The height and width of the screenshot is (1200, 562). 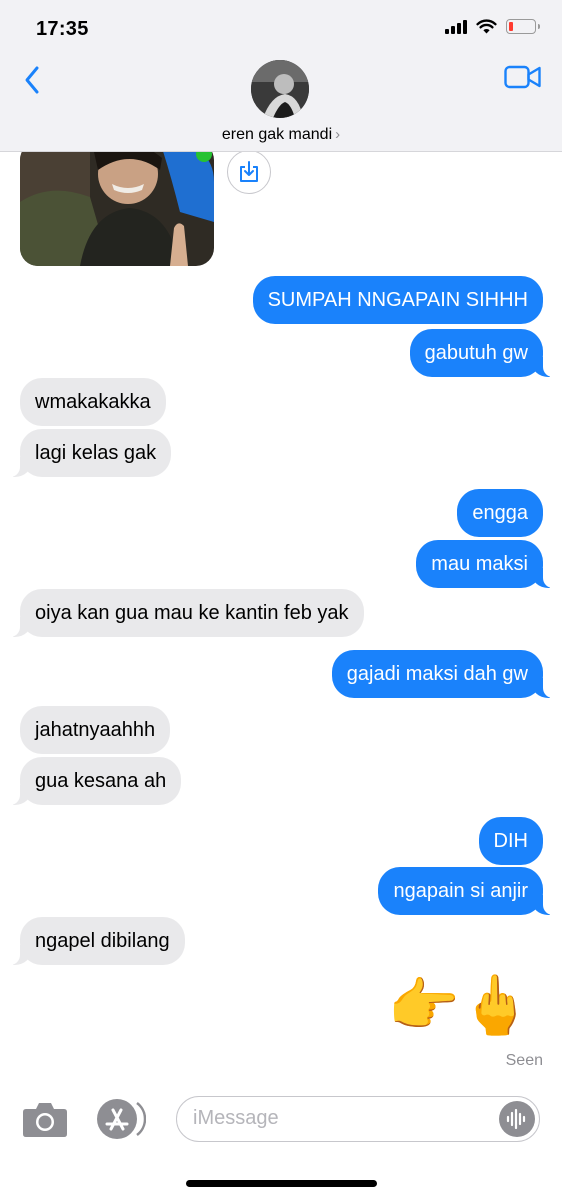 I want to click on conversation-header: eren gak mandi ›, so click(x=281, y=104).